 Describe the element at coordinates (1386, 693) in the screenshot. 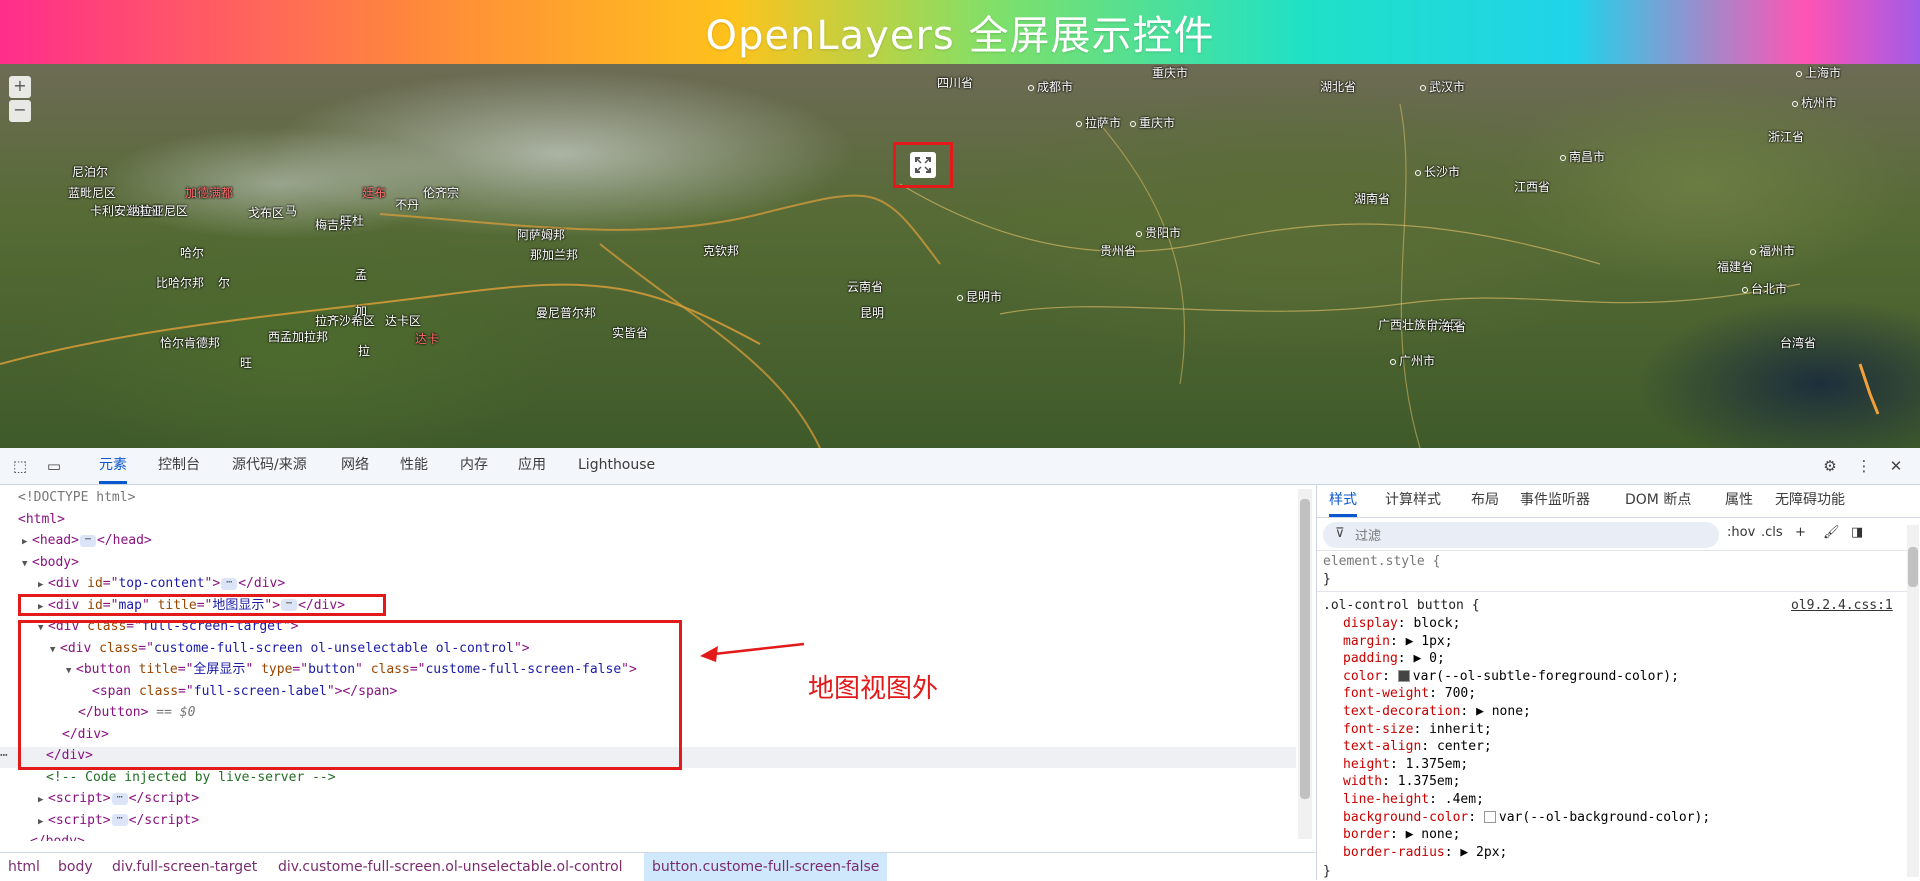

I see `css-property-name: font-weight` at that location.